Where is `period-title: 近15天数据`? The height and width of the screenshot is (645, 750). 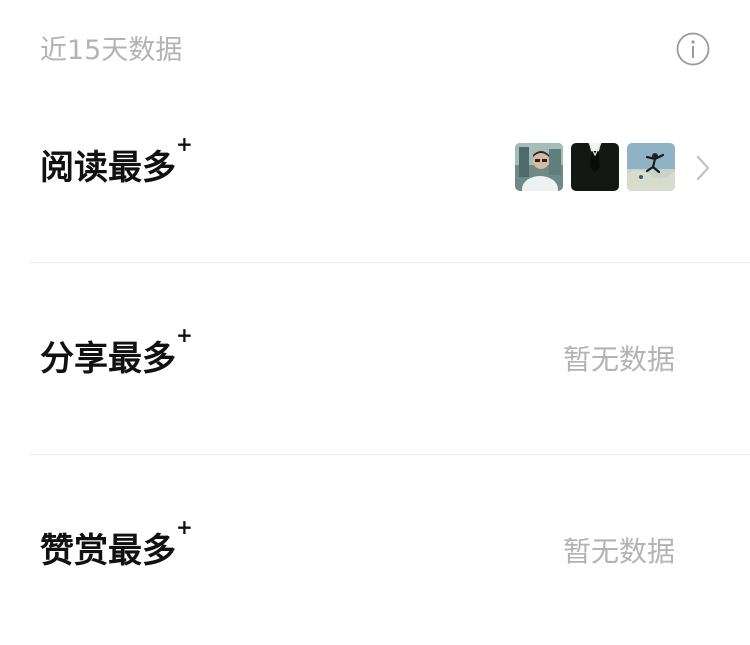 period-title: 近15天数据 is located at coordinates (111, 50).